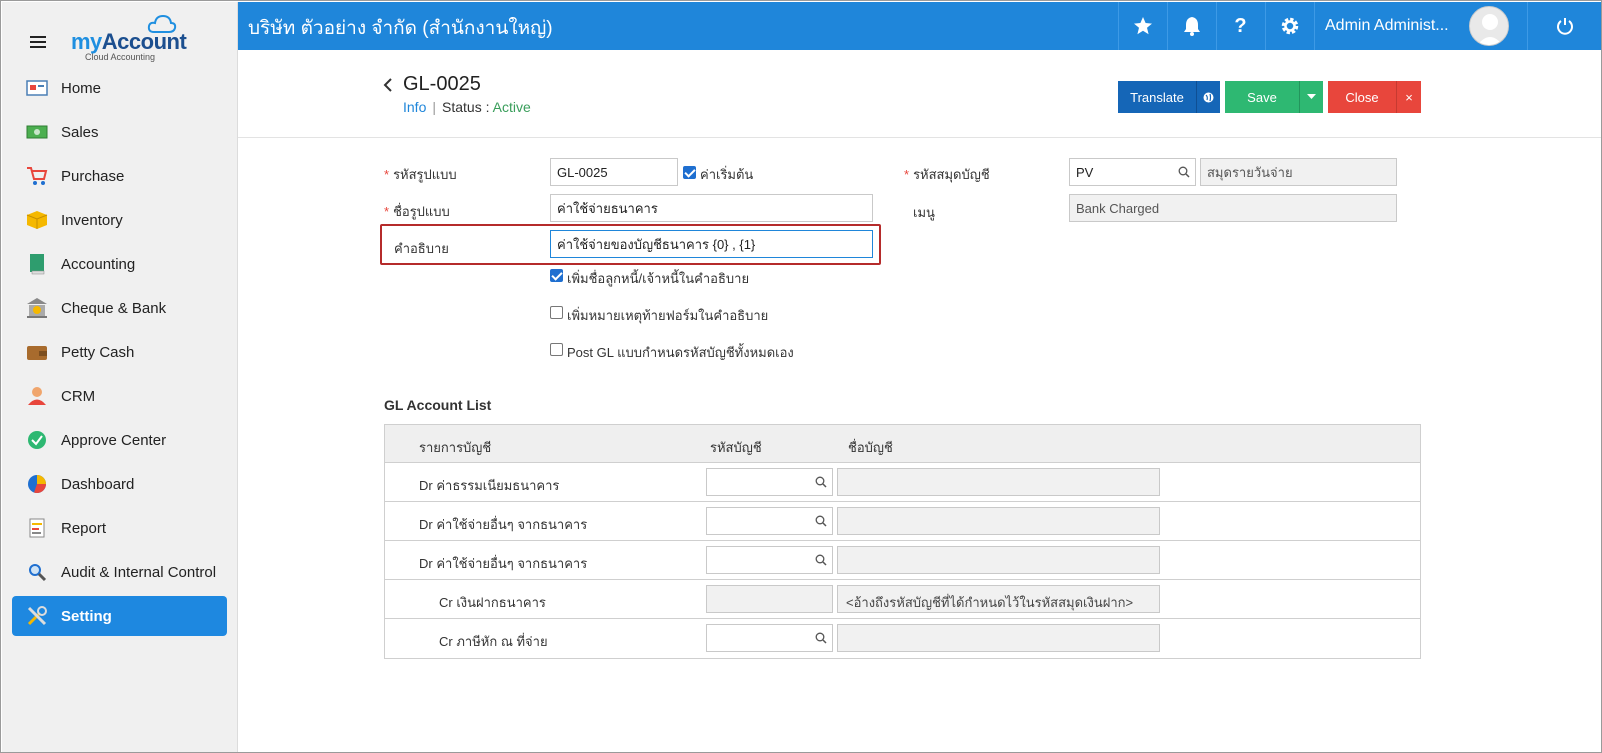 The image size is (1602, 753). What do you see at coordinates (487, 107) in the screenshot?
I see `status-colon: :` at bounding box center [487, 107].